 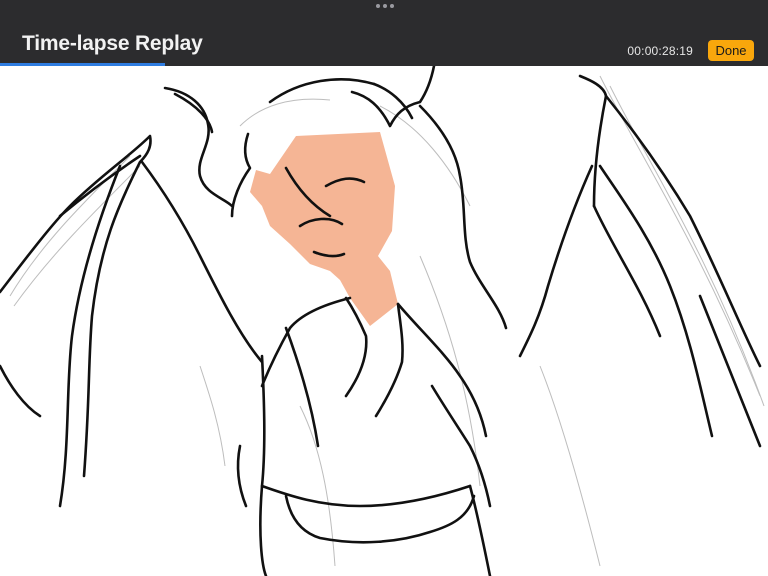 What do you see at coordinates (660, 51) in the screenshot?
I see `playback-timestamp: 00:00:28:19` at bounding box center [660, 51].